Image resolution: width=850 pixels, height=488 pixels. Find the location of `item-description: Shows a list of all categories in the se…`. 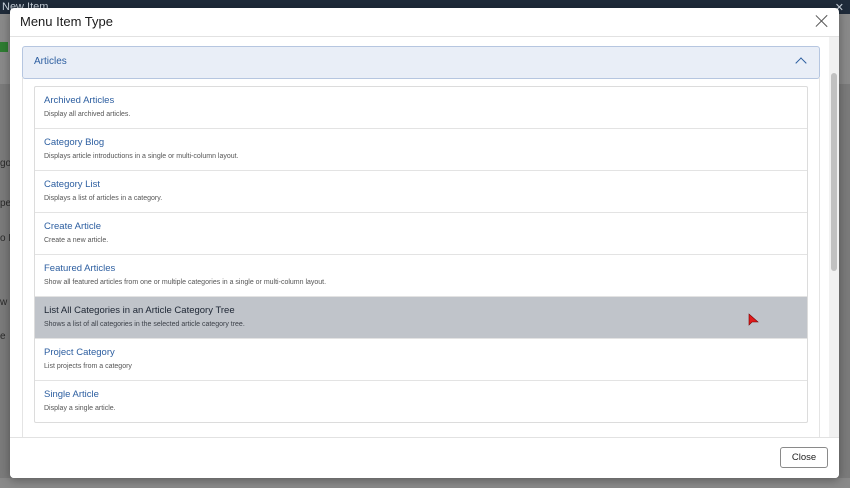

item-description: Shows a list of all categories in the se… is located at coordinates (144, 324).